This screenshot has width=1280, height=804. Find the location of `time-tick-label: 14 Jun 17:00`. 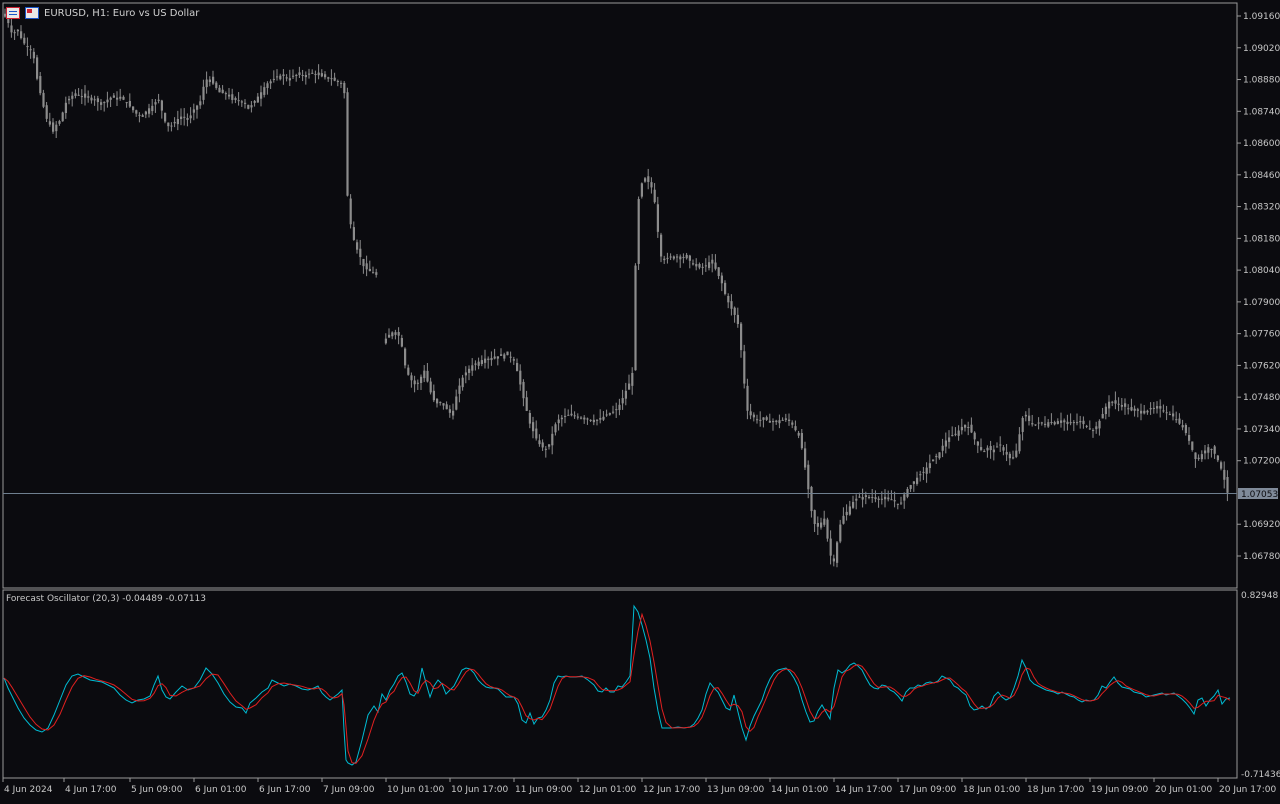

time-tick-label: 14 Jun 17:00 is located at coordinates (863, 790).